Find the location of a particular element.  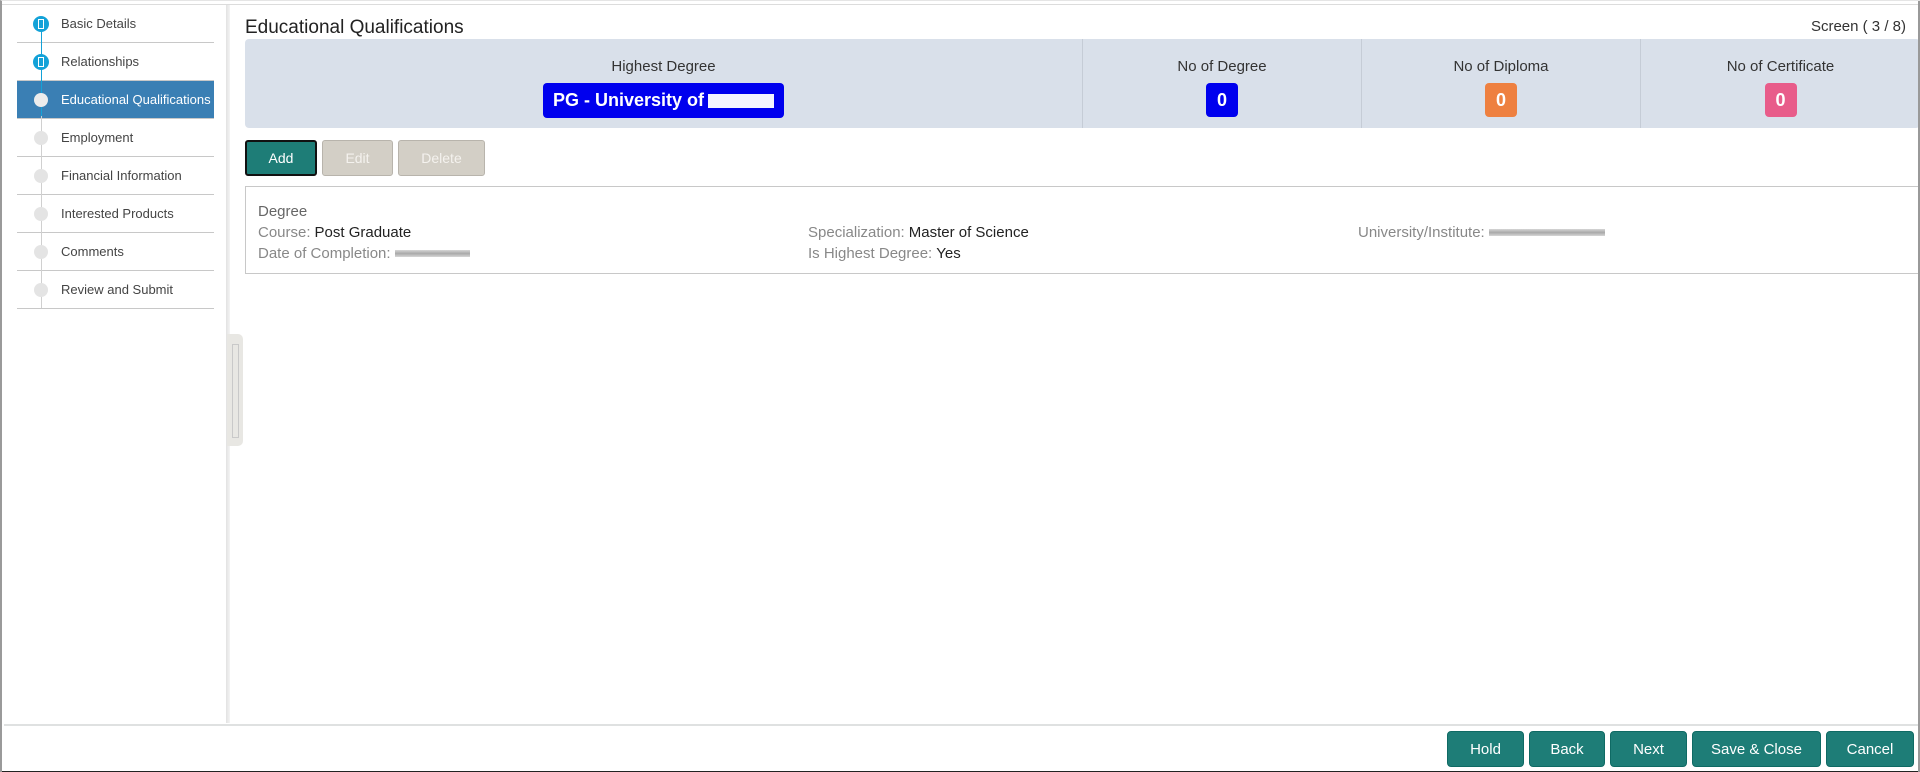

step-label: Basic Details is located at coordinates (99, 23).